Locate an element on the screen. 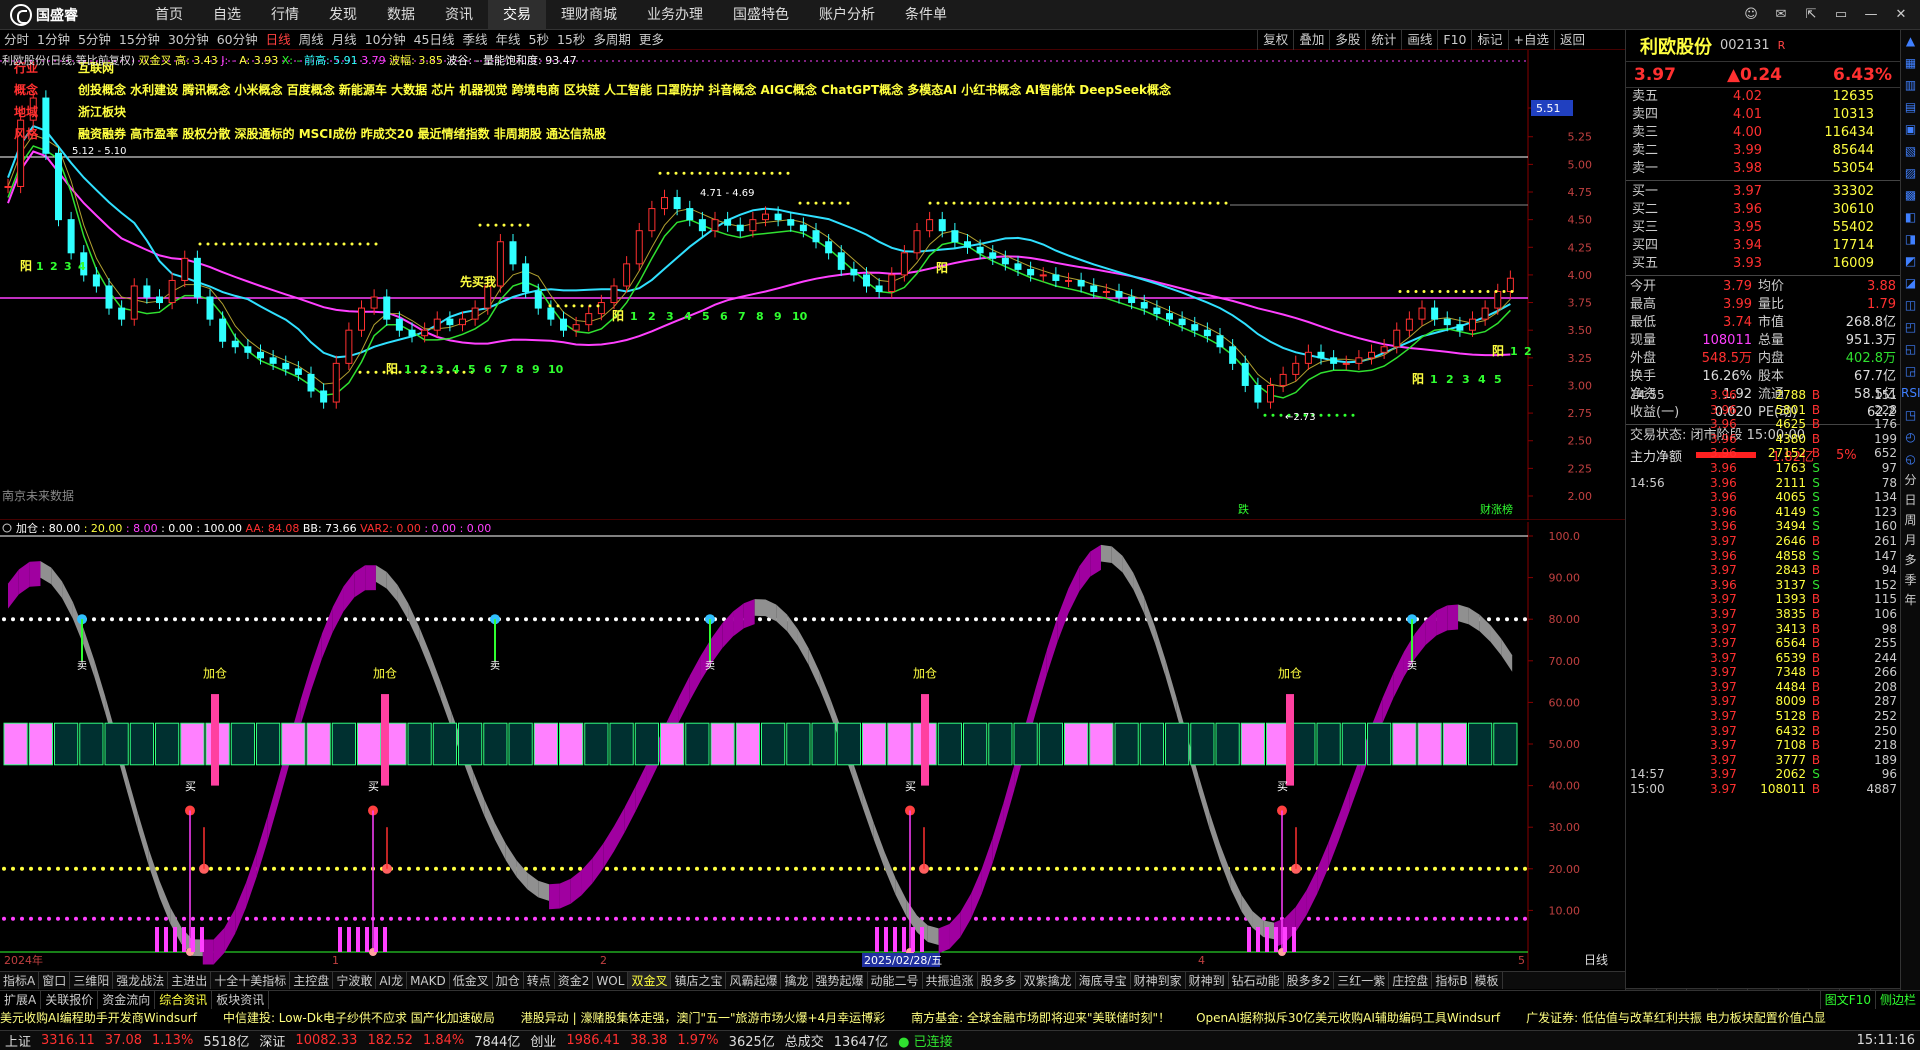 The height and width of the screenshot is (1050, 1920). bottom-tab: 扩展A is located at coordinates (21, 1000).